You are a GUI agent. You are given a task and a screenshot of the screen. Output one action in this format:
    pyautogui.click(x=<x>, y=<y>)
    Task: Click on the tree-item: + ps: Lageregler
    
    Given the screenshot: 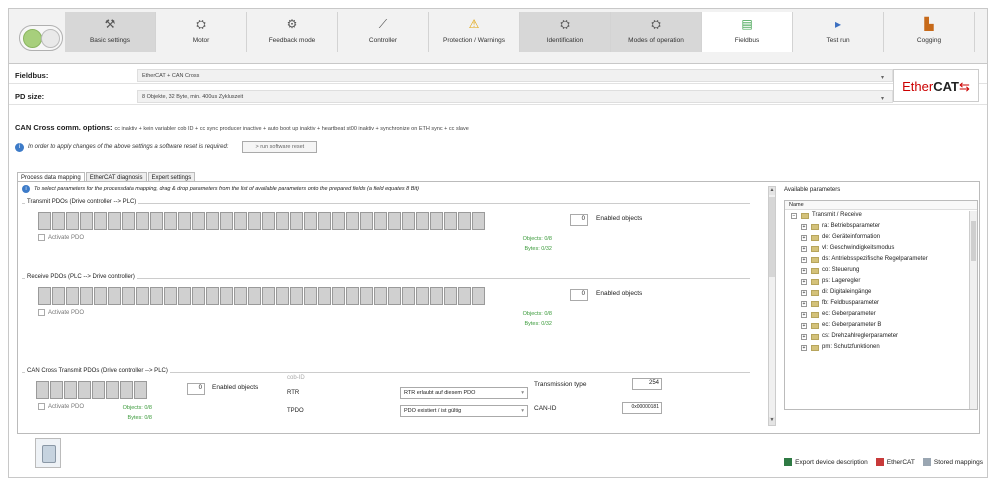 What is the action you would take?
    pyautogui.click(x=881, y=281)
    